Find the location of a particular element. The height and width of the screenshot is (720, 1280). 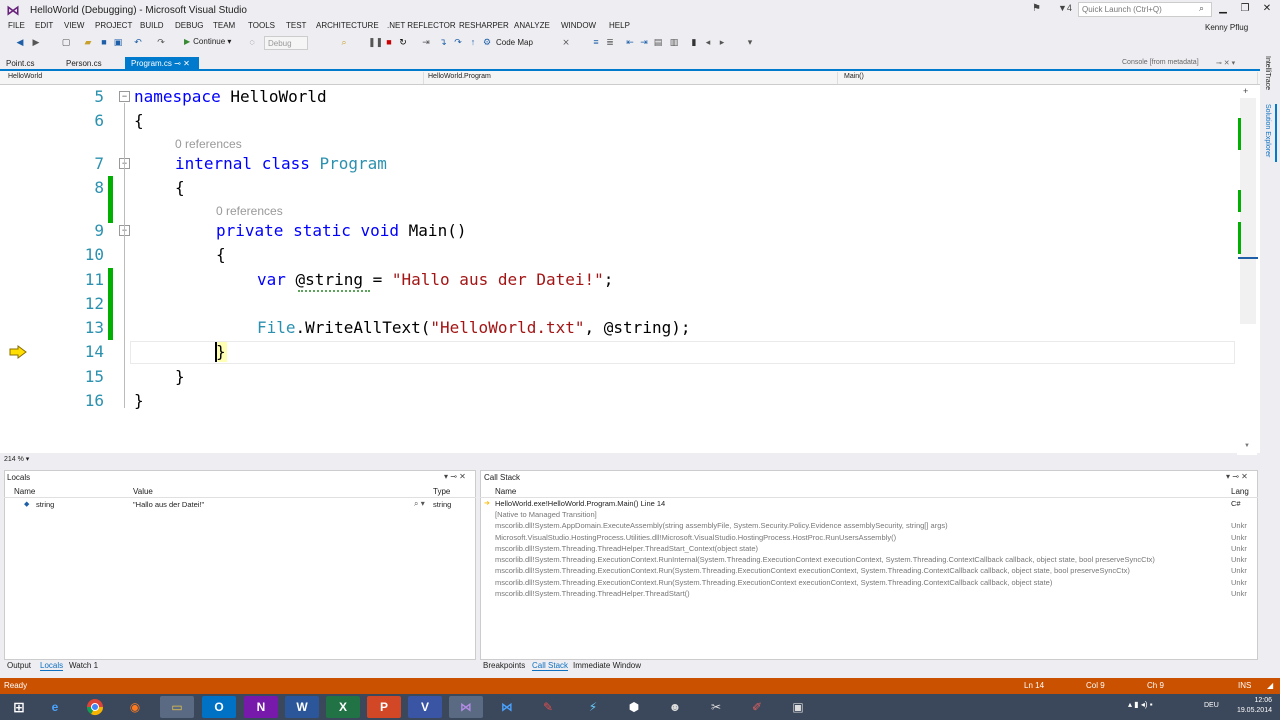

menu-architecture: ARCHITECTURE is located at coordinates (347, 25).